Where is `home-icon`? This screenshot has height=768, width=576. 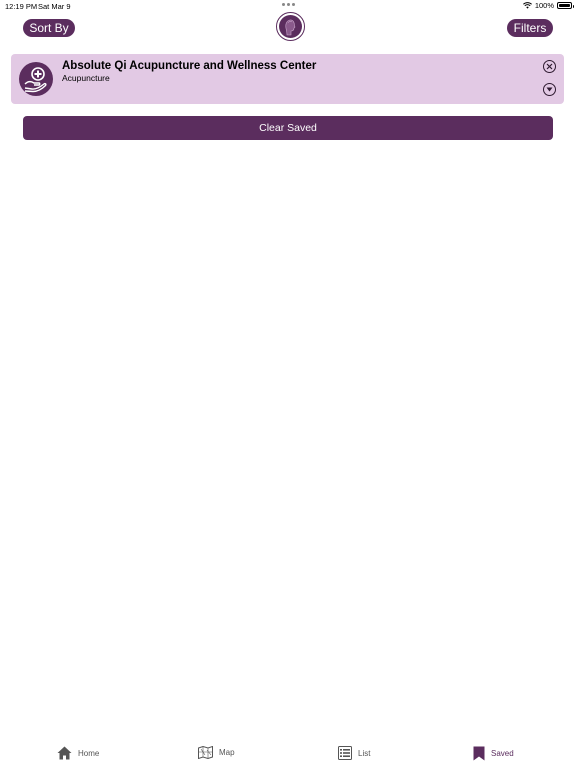 home-icon is located at coordinates (64, 753).